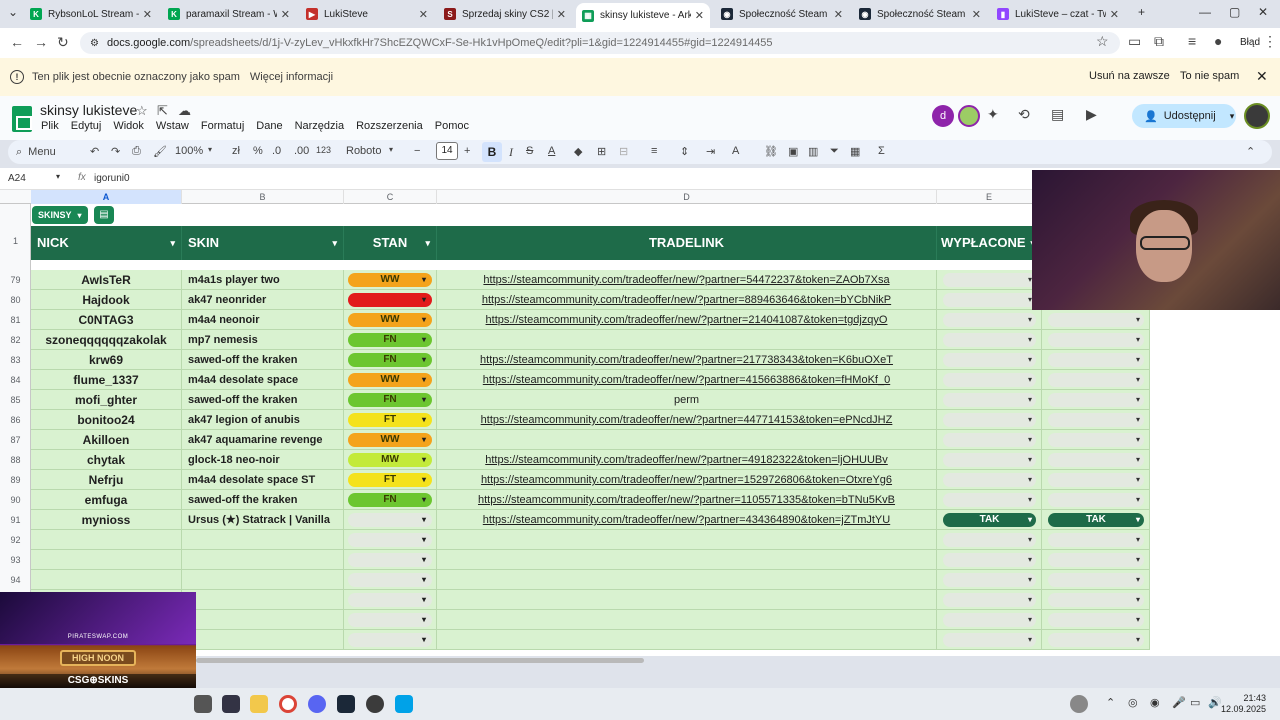 This screenshot has height=720, width=1280. I want to click on borders-icon: ⊞, so click(601, 151).